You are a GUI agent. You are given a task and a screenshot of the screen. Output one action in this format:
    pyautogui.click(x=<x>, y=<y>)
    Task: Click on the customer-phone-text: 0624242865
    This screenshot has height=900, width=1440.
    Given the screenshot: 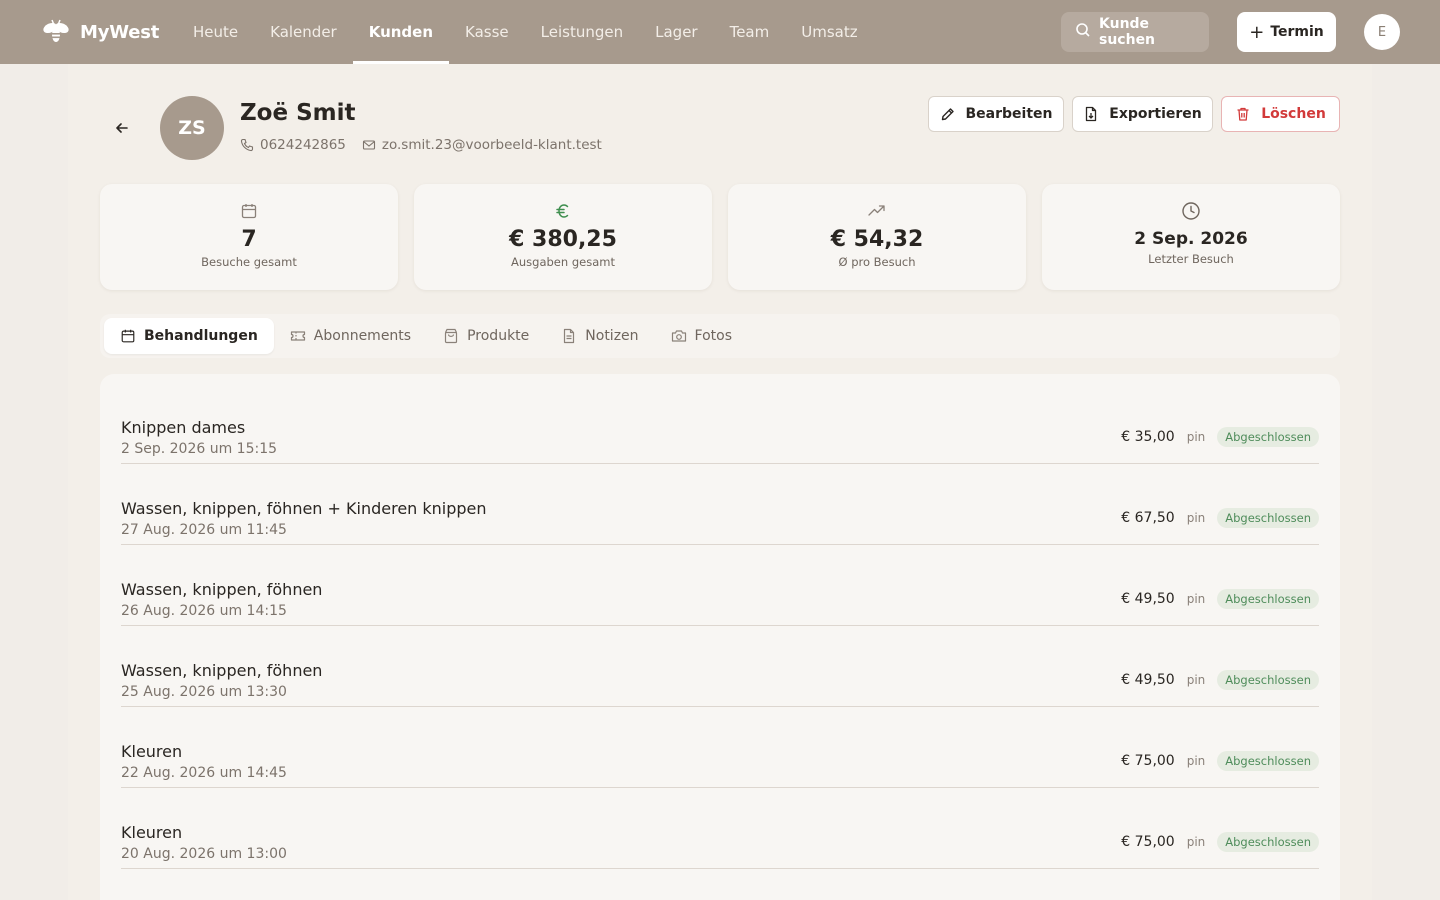 What is the action you would take?
    pyautogui.click(x=303, y=145)
    